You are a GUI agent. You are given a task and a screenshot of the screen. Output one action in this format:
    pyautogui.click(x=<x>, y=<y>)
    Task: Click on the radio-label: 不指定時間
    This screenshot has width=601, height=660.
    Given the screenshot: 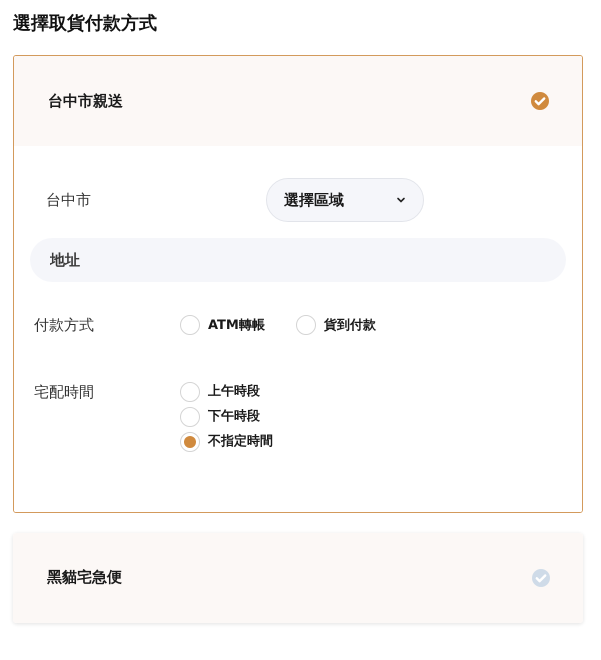 What is the action you would take?
    pyautogui.click(x=240, y=442)
    